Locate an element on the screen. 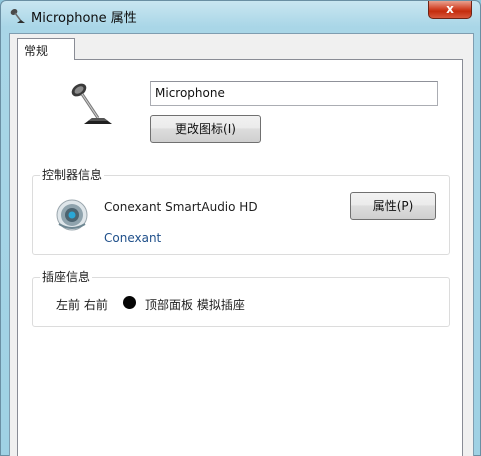 The image size is (481, 456). jack-location: 左前 右前 is located at coordinates (82, 305).